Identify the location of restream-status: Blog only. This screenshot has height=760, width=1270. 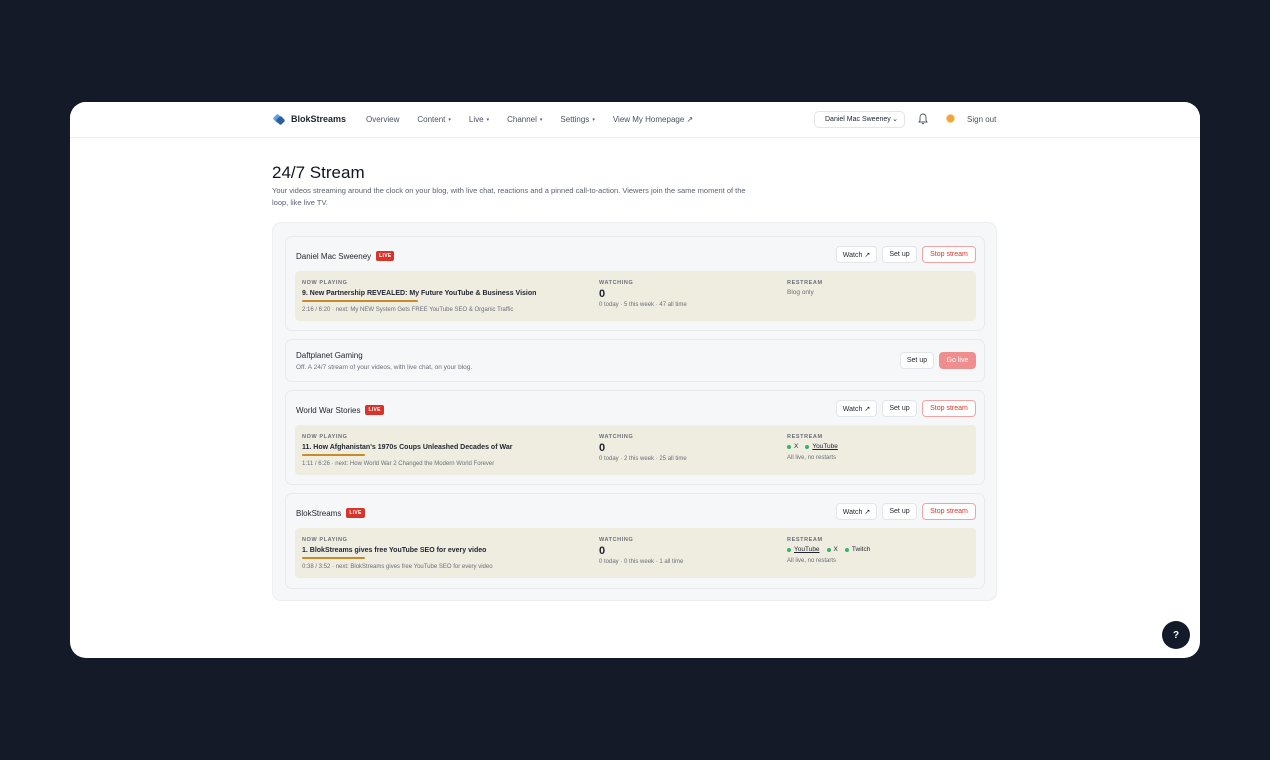
(800, 292).